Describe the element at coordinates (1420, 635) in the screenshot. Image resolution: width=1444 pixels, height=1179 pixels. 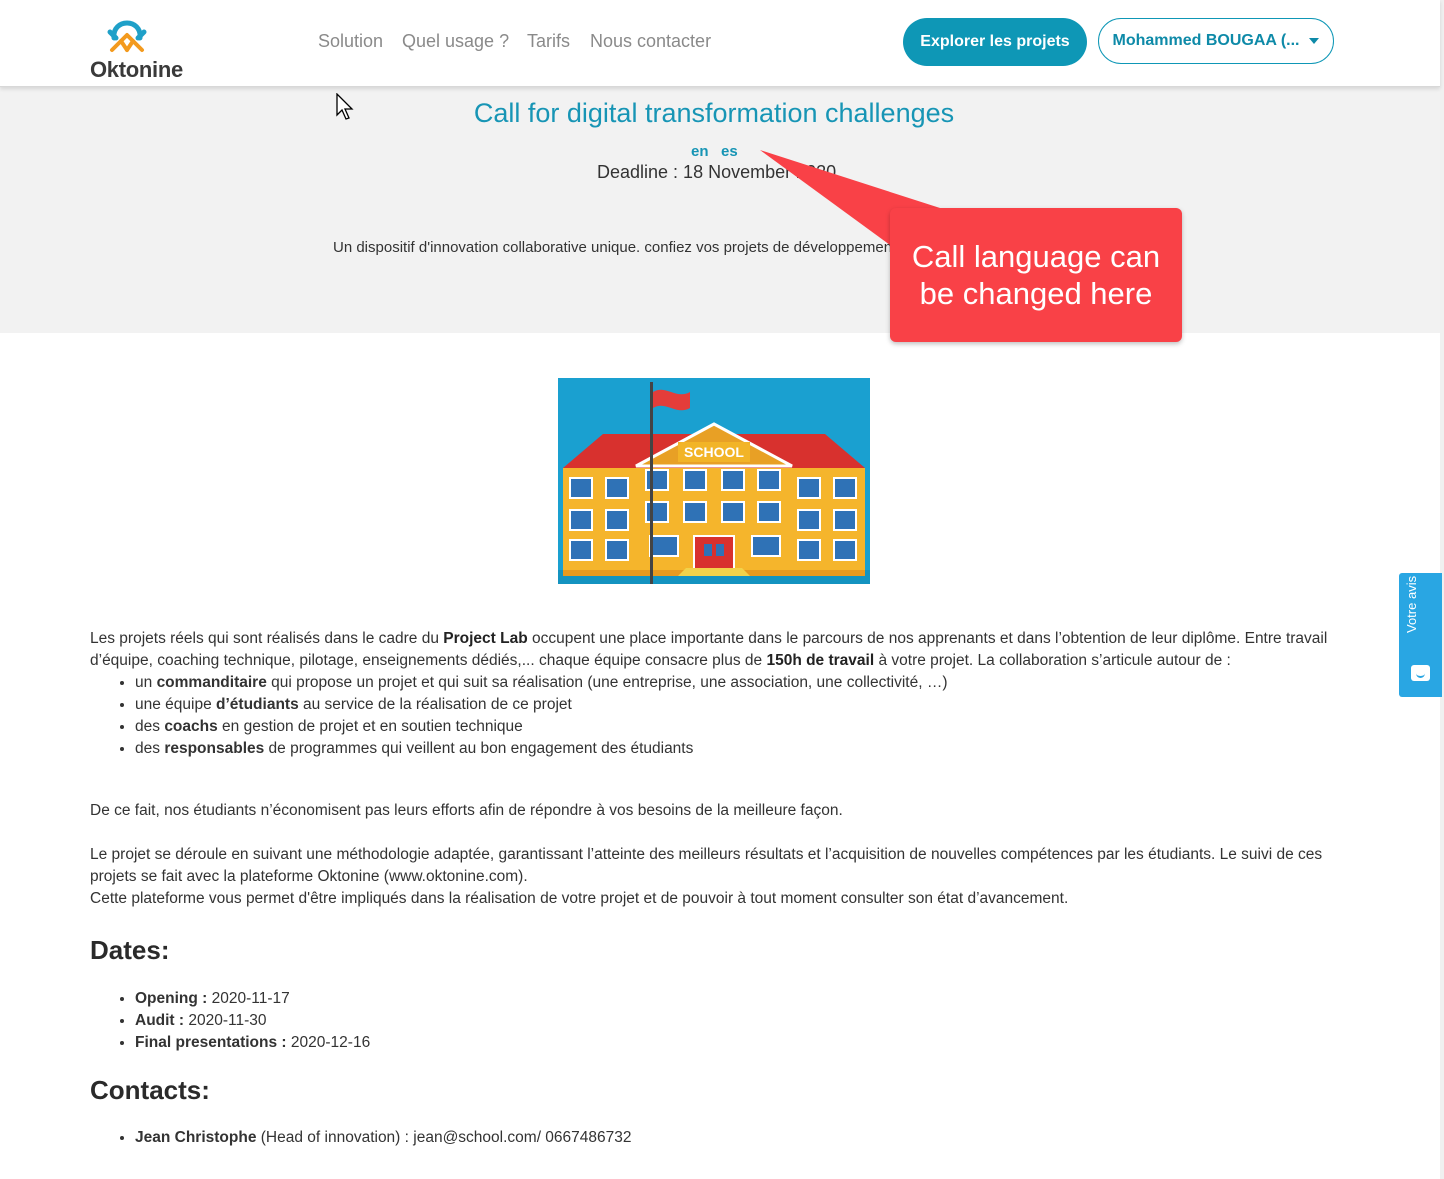
I see `feedback-tab: Votre avis` at that location.